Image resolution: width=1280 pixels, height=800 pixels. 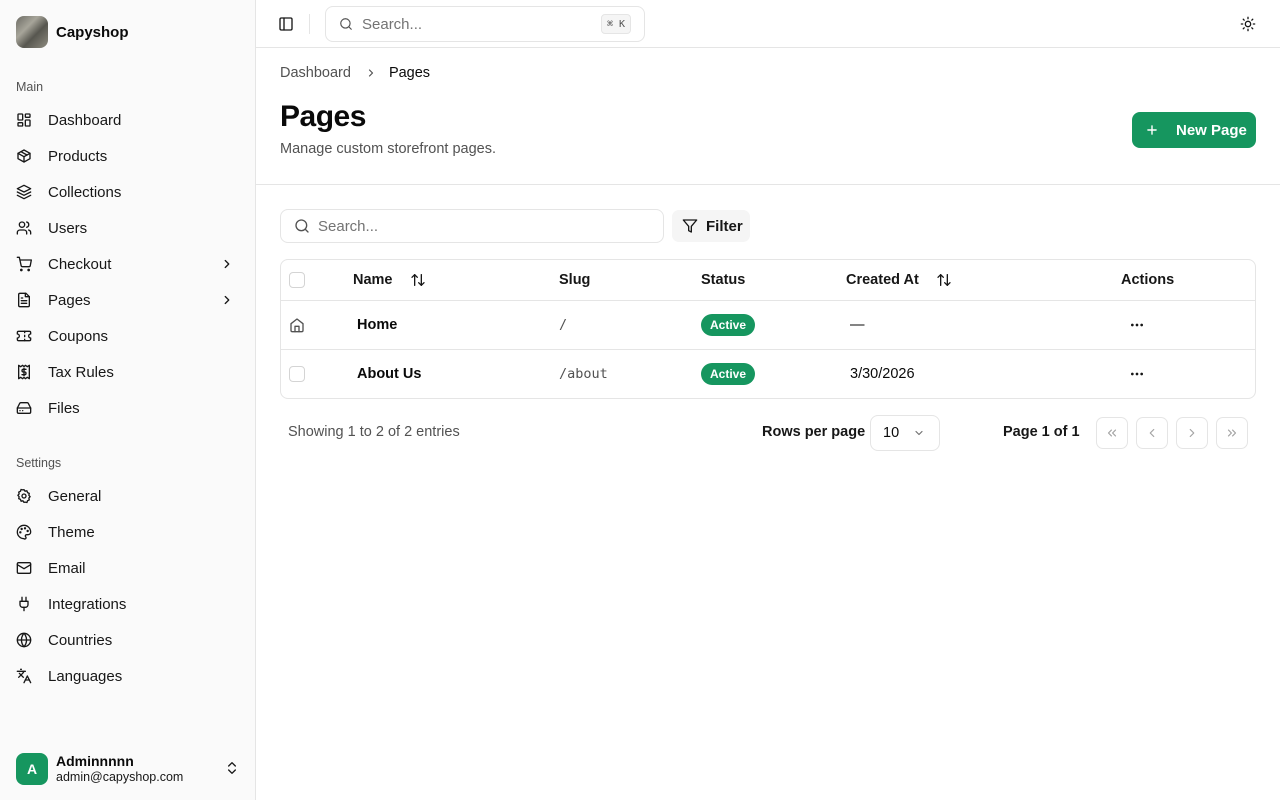 I want to click on filter-button: Filter, so click(x=711, y=226).